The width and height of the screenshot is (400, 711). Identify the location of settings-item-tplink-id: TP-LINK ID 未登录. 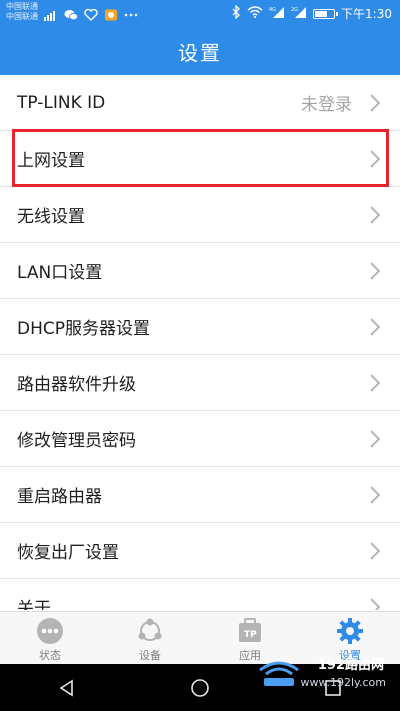
(200, 103).